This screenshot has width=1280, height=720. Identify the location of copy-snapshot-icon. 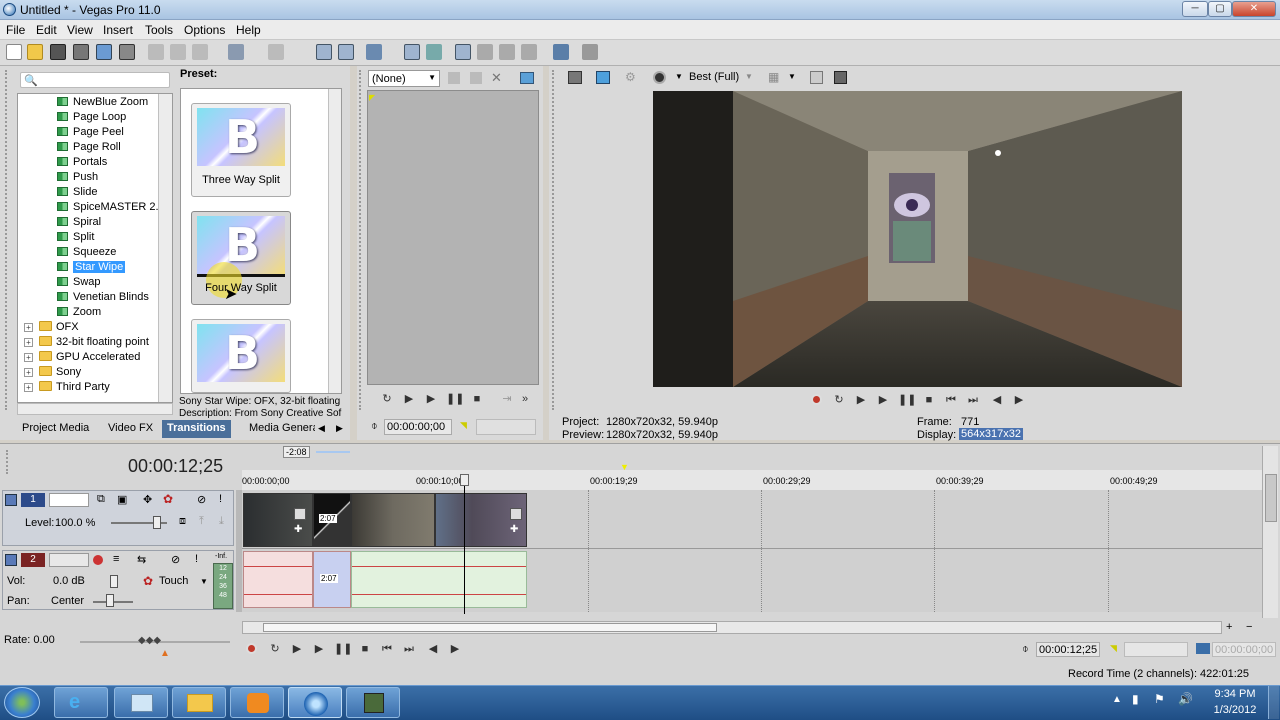
(816, 77).